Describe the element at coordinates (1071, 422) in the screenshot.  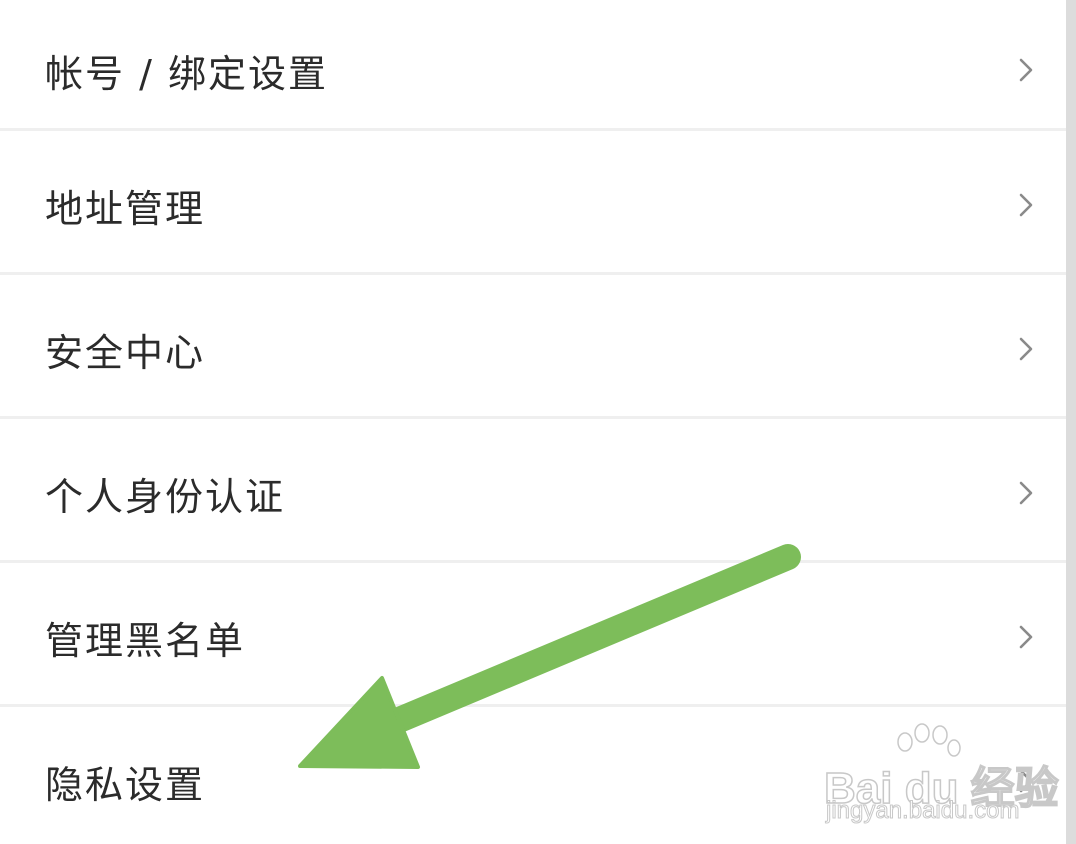
I see `scroll-edge` at that location.